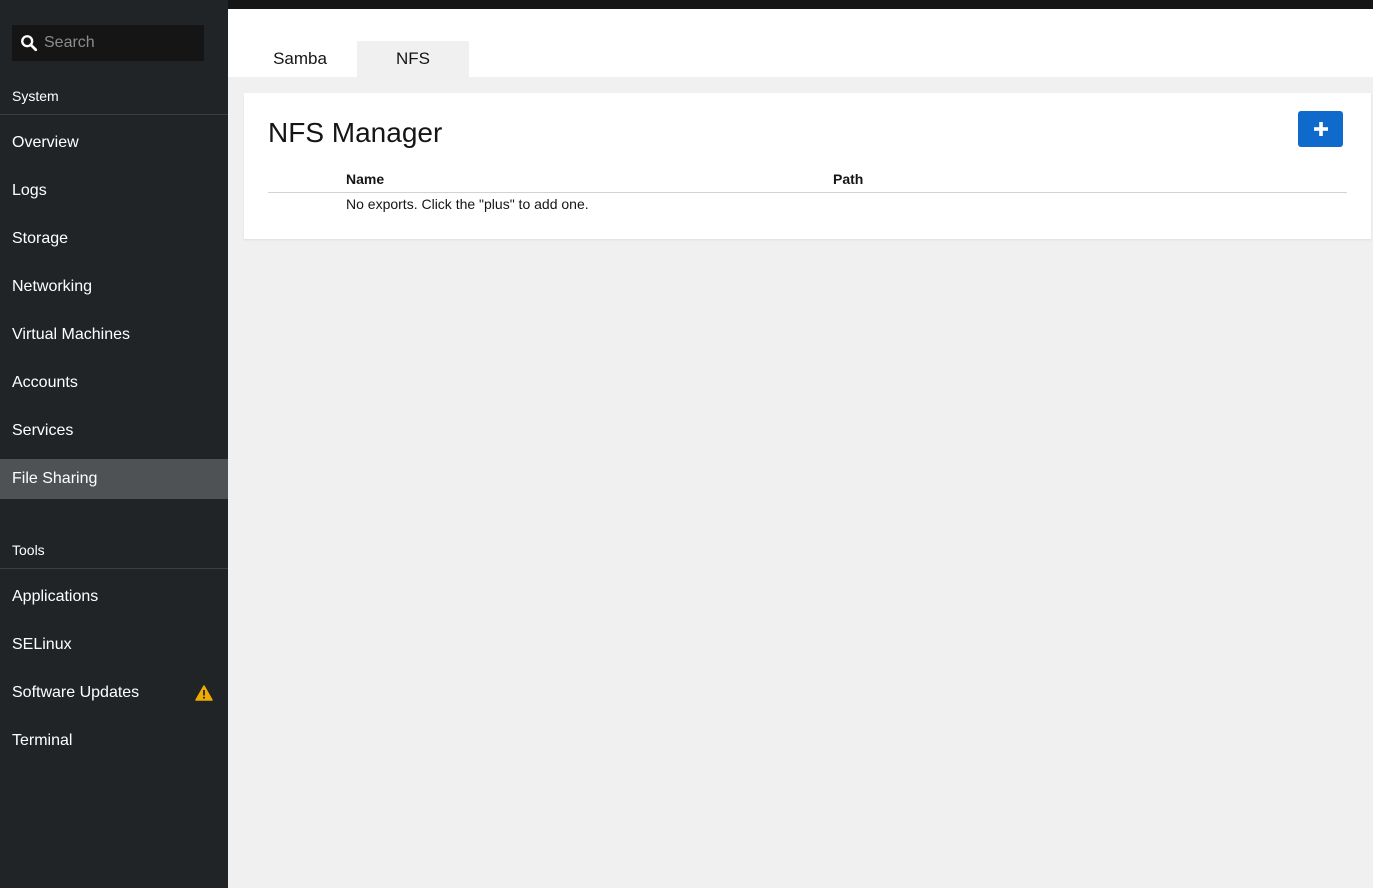 The width and height of the screenshot is (1373, 888). I want to click on search-input, so click(119, 43).